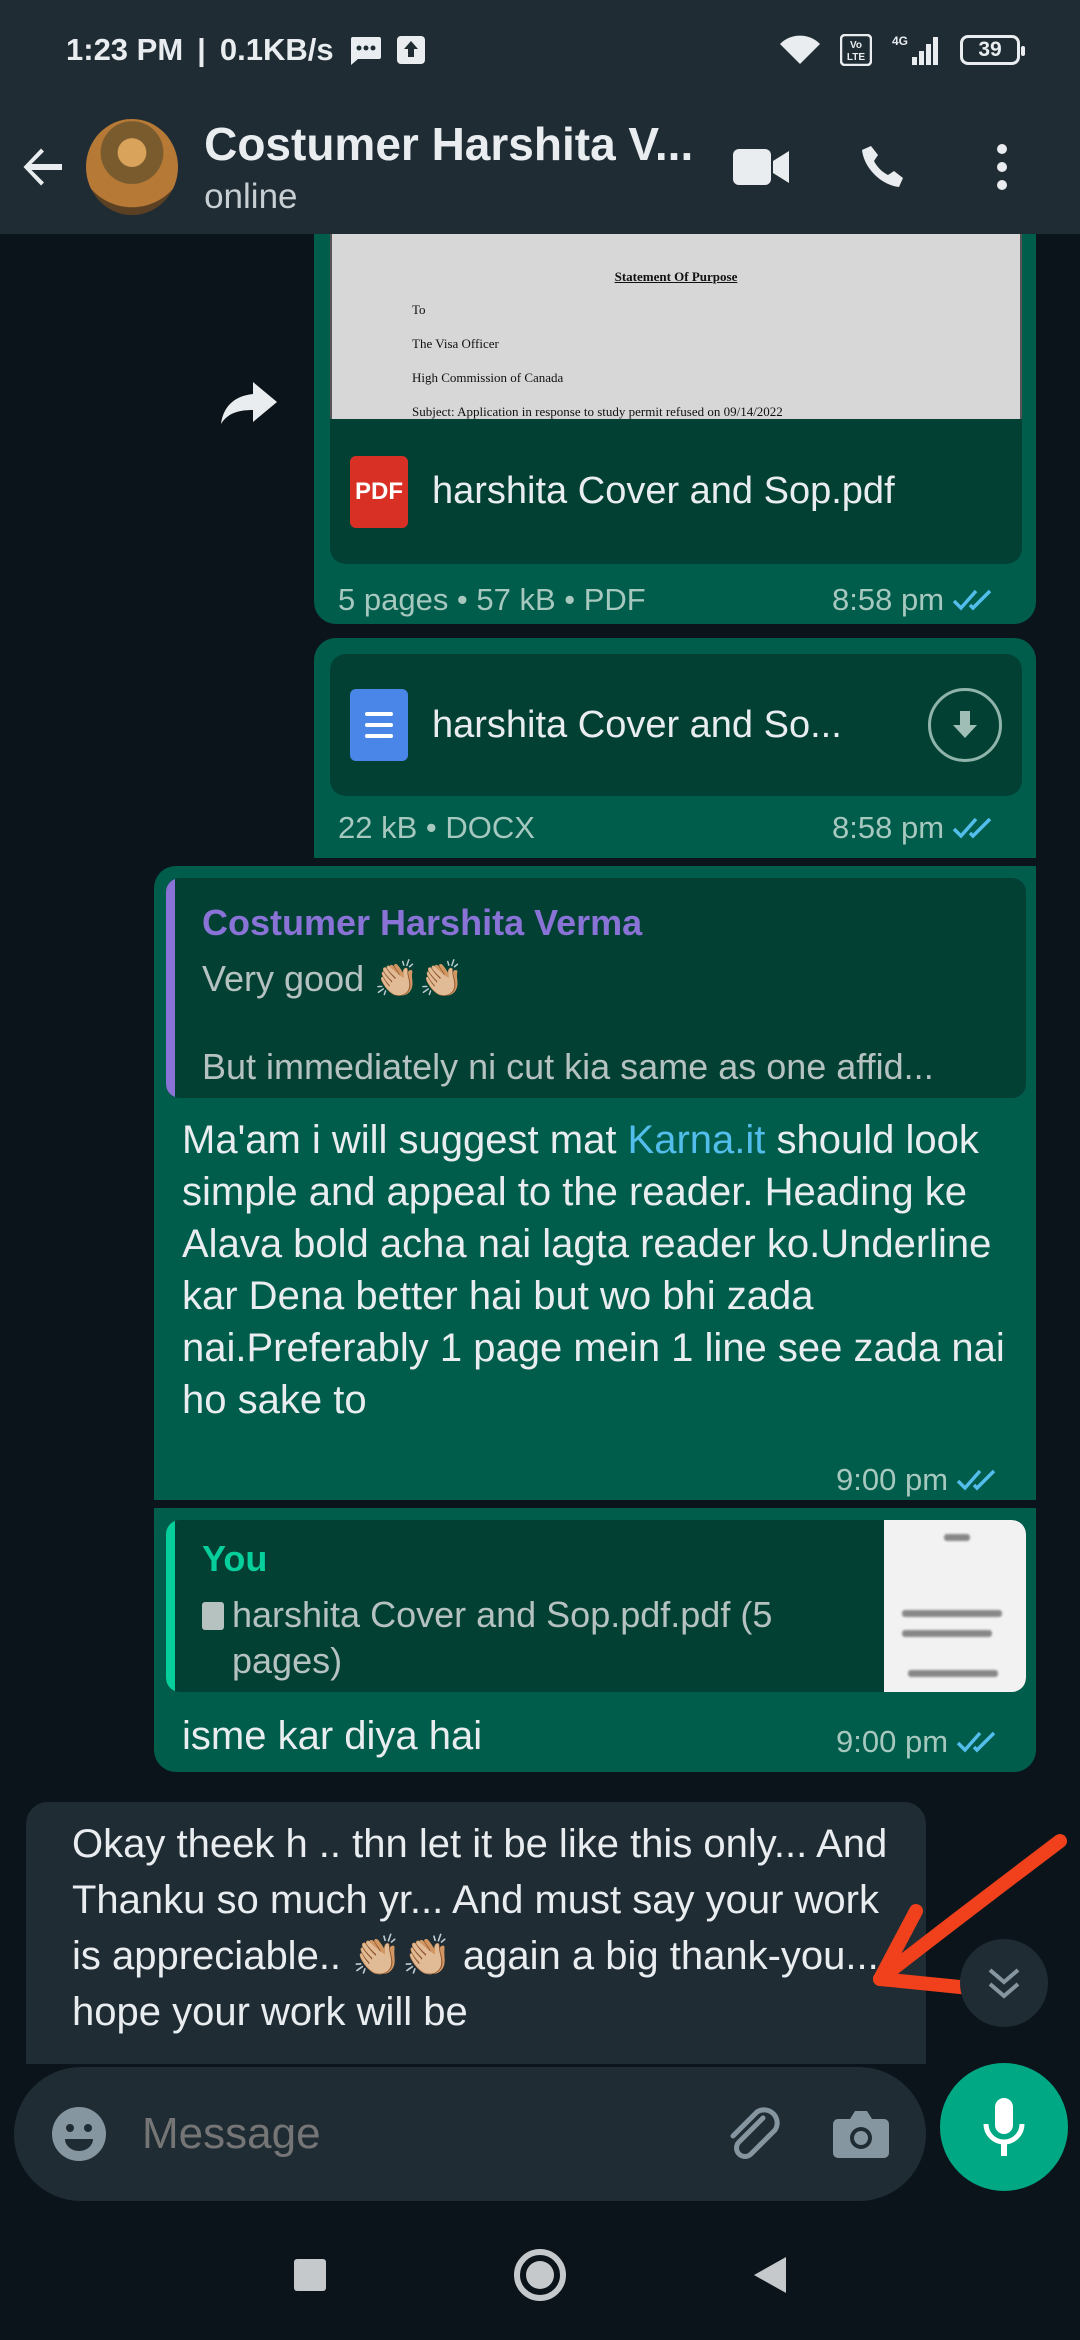 The image size is (1080, 2340). I want to click on recents-button, so click(310, 2275).